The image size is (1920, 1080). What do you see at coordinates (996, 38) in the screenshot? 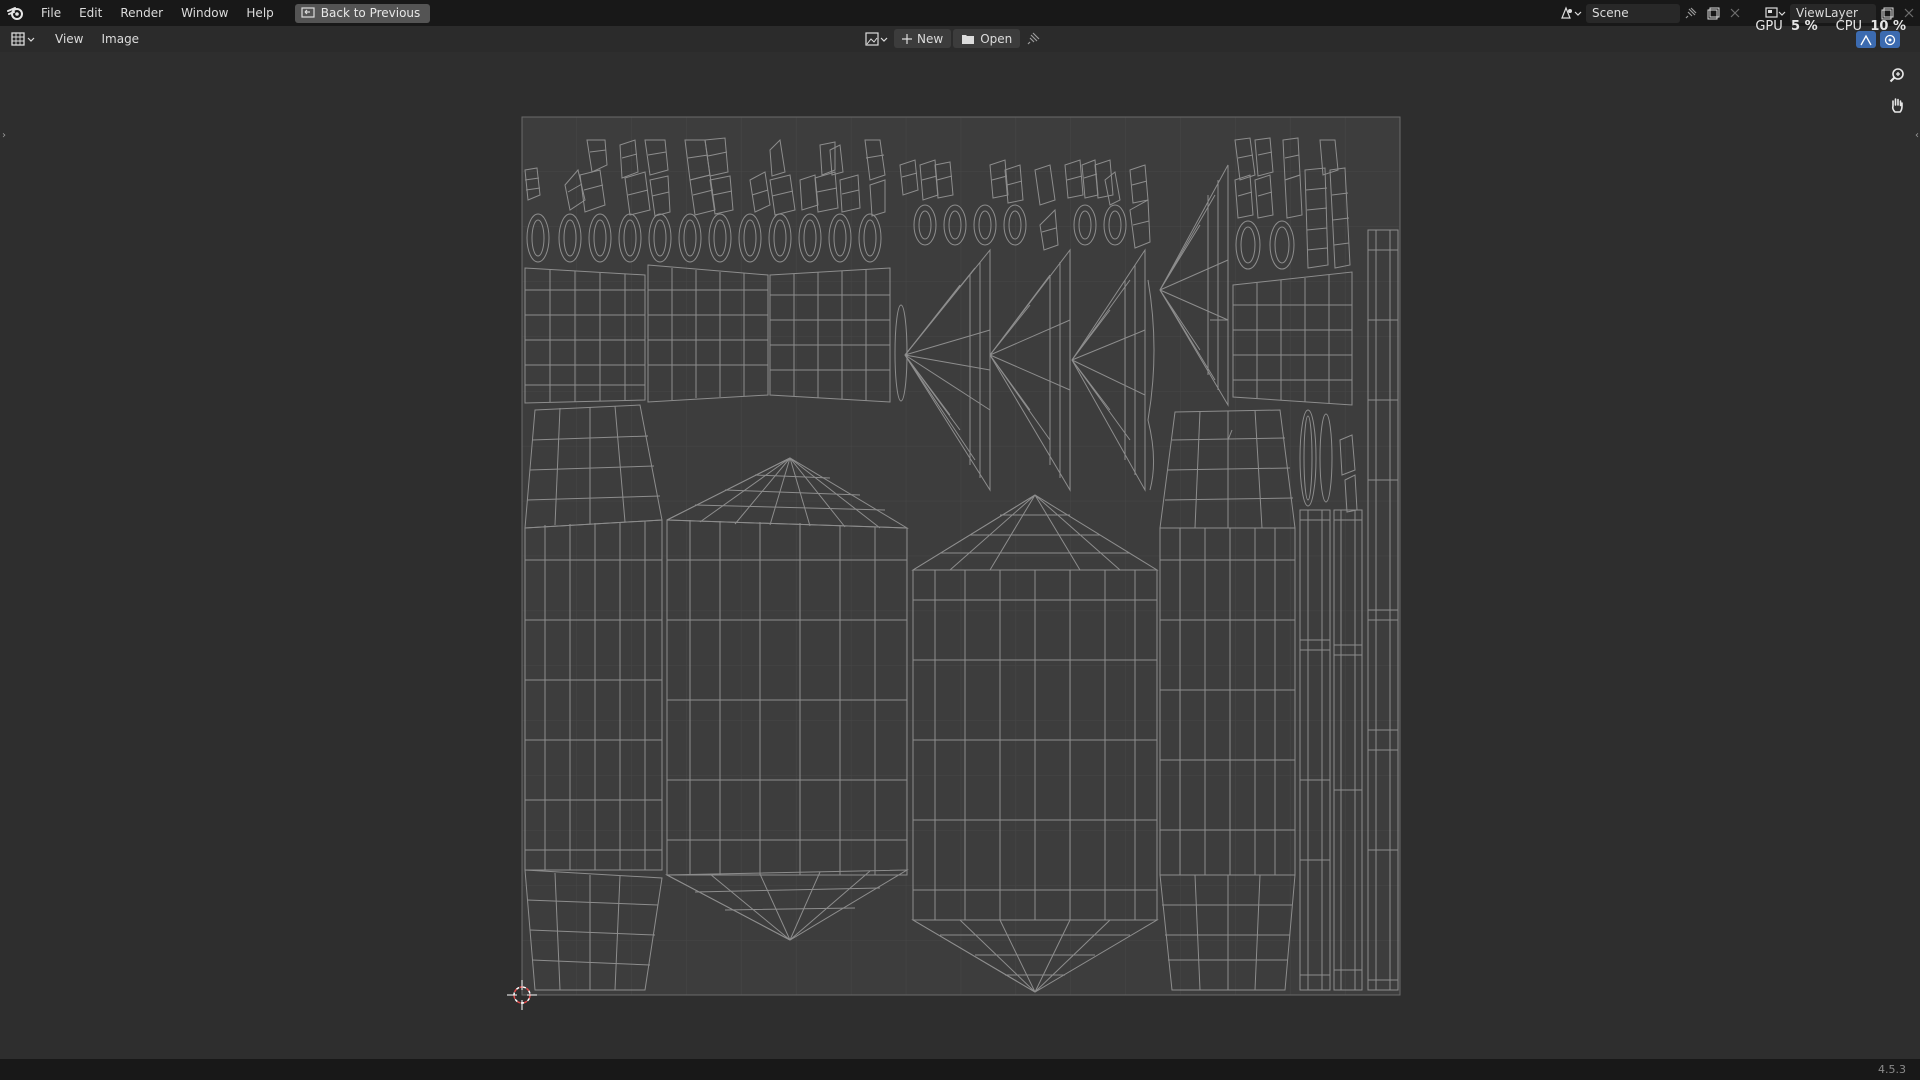
I see `open-image-label: Open` at bounding box center [996, 38].